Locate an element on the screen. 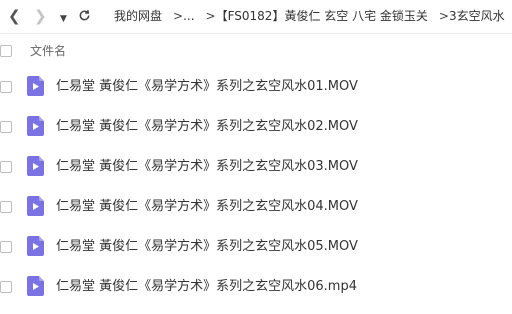 The image size is (512, 314). breadcrumb: 我的网盘 >... >【FS0182】黃俊仁 玄空 八宅 金锁玉关 >3玄空风水 is located at coordinates (309, 16).